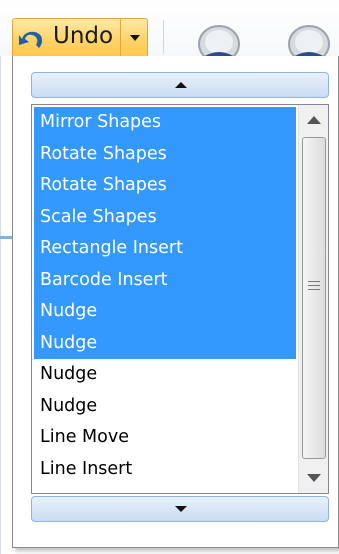  Describe the element at coordinates (180, 85) in the screenshot. I see `scroll-up-button` at that location.